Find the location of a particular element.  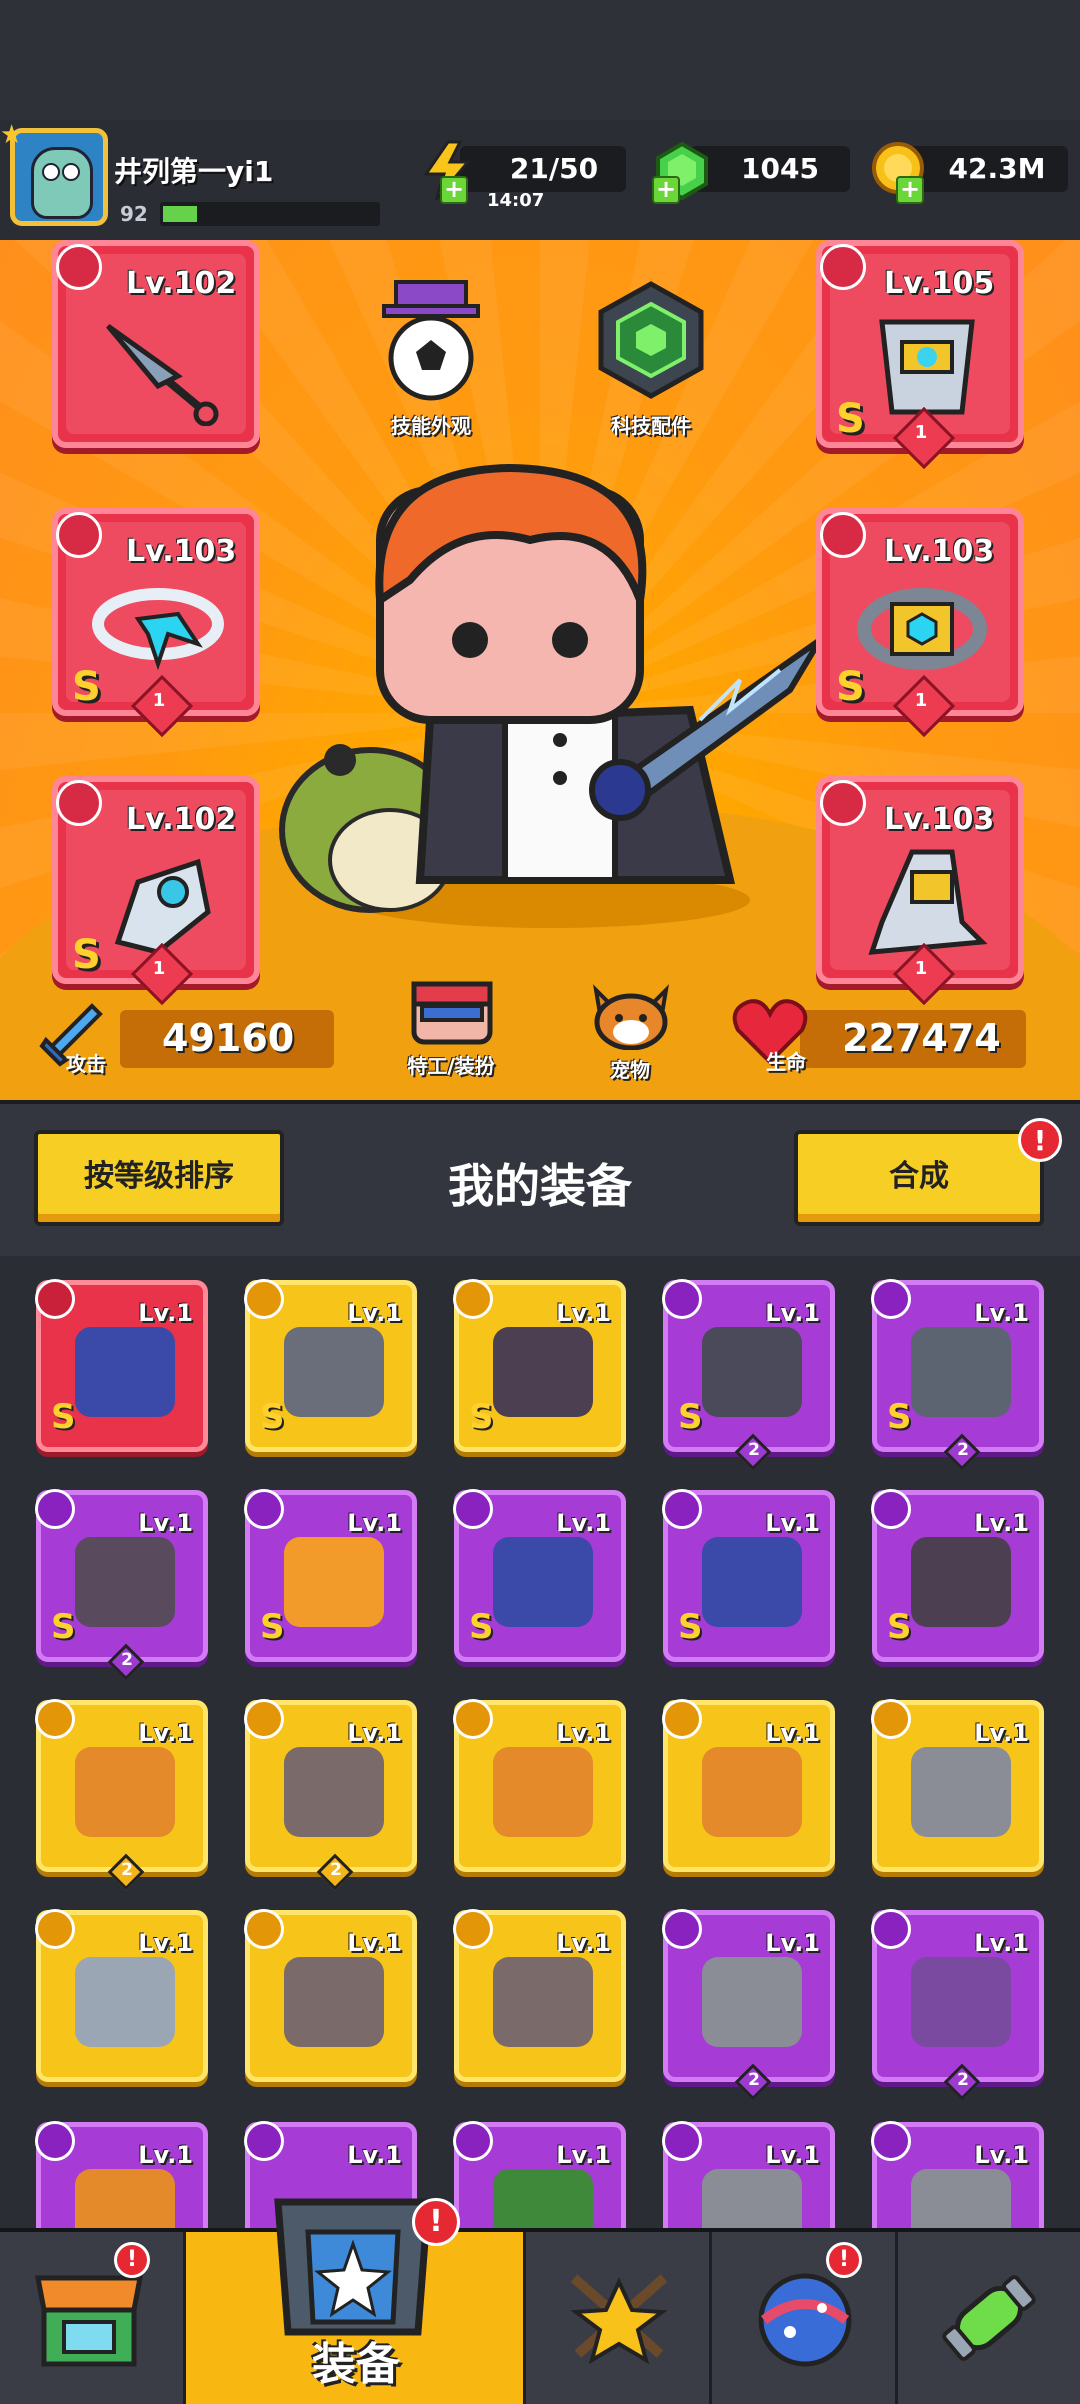

shop-icon is located at coordinates (89, 2321).